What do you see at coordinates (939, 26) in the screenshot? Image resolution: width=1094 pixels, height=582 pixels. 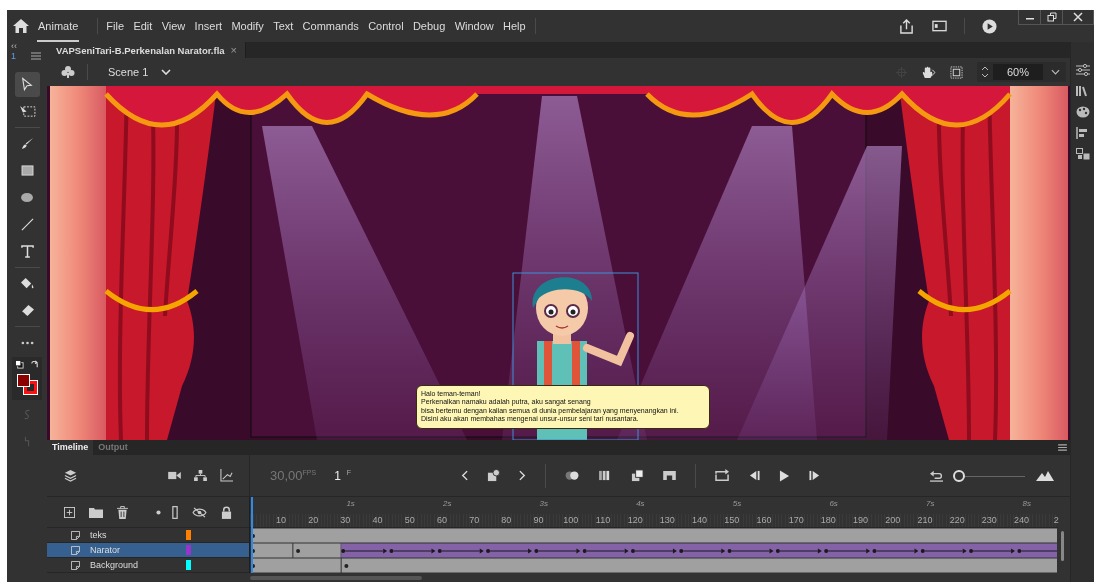 I see `panel-layout-icon` at bounding box center [939, 26].